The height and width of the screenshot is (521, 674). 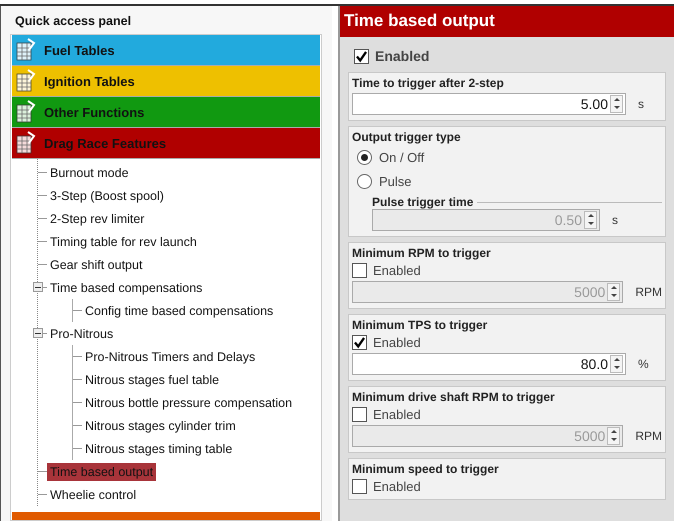 I want to click on radio-label: On / Off, so click(x=401, y=157).